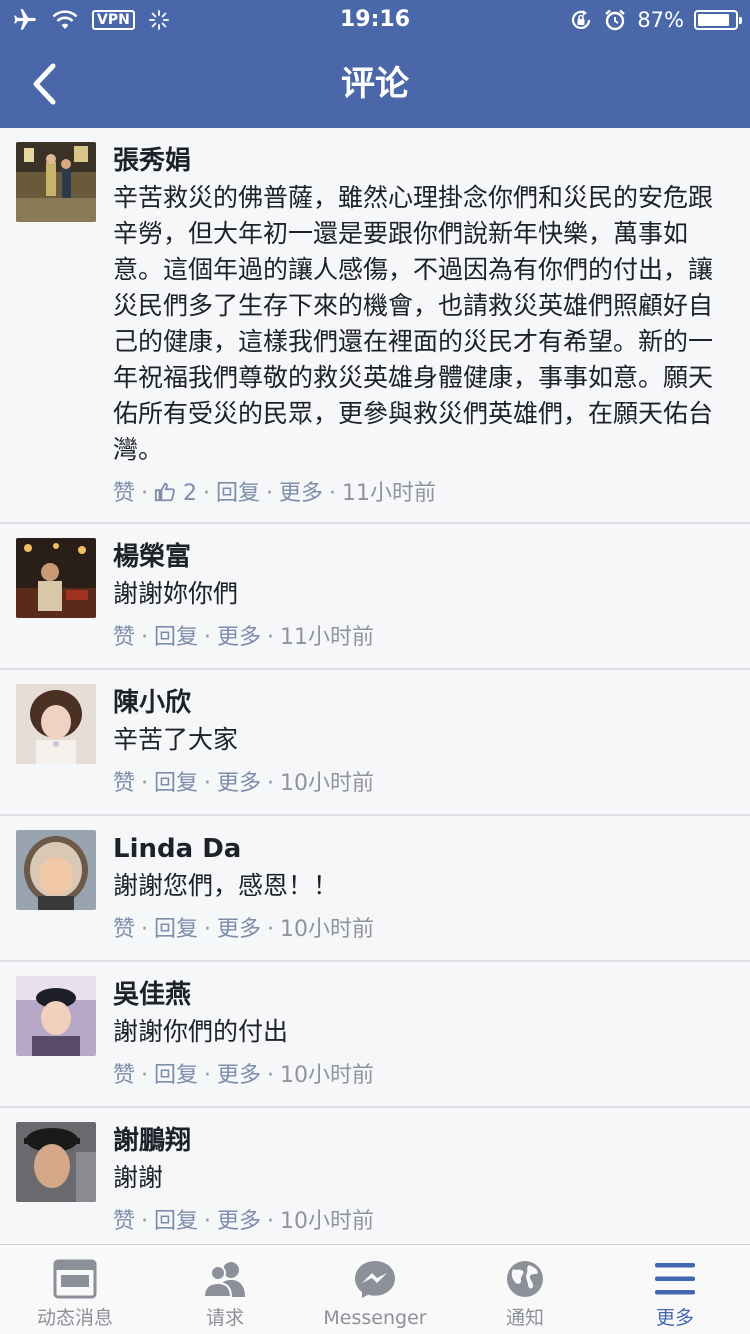  Describe the element at coordinates (615, 20) in the screenshot. I see `alarm-icon` at that location.